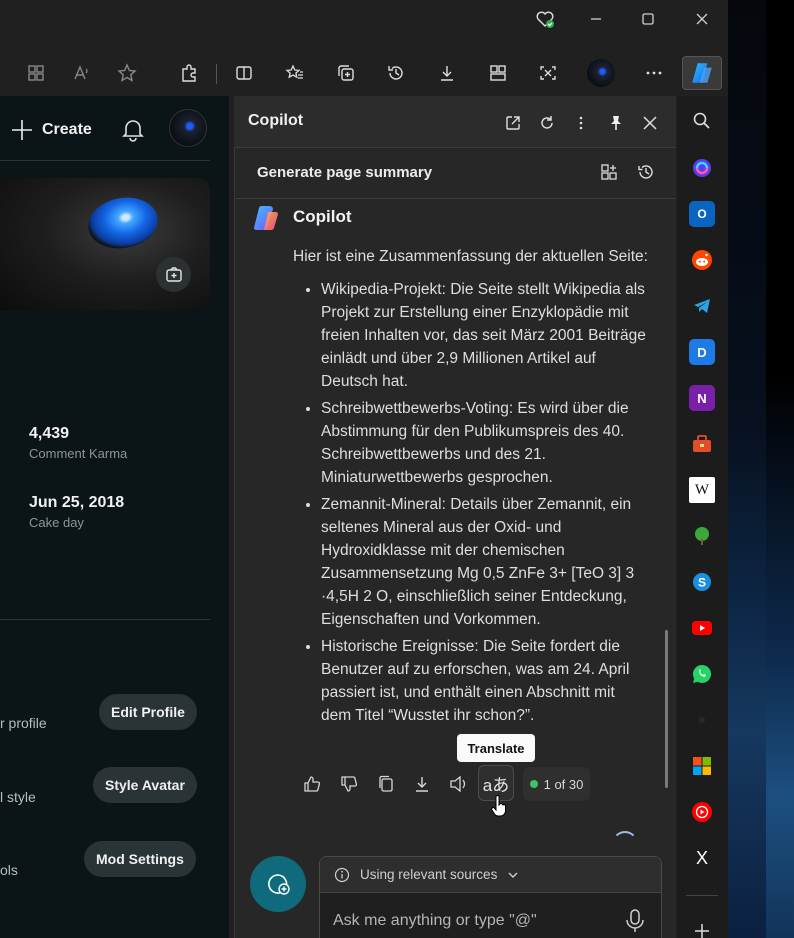  I want to click on favorites-icon, so click(295, 73).